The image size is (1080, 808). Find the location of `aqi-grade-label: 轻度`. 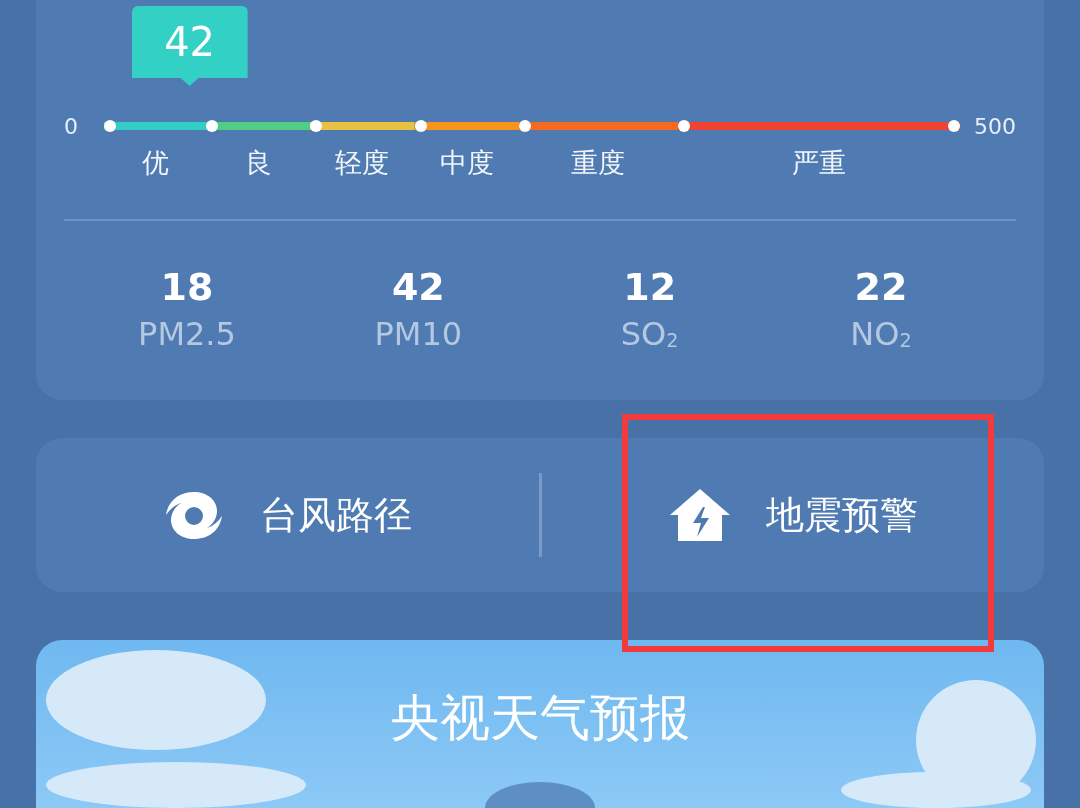

aqi-grade-label: 轻度 is located at coordinates (362, 163).